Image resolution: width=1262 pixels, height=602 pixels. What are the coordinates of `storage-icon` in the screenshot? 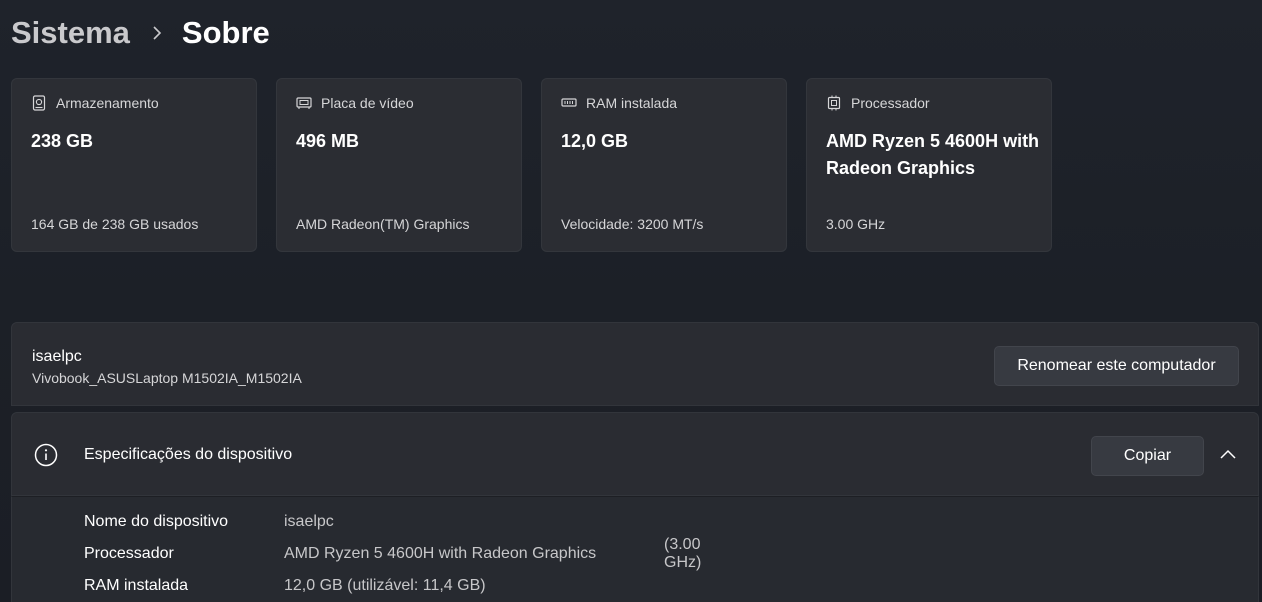 It's located at (39, 103).